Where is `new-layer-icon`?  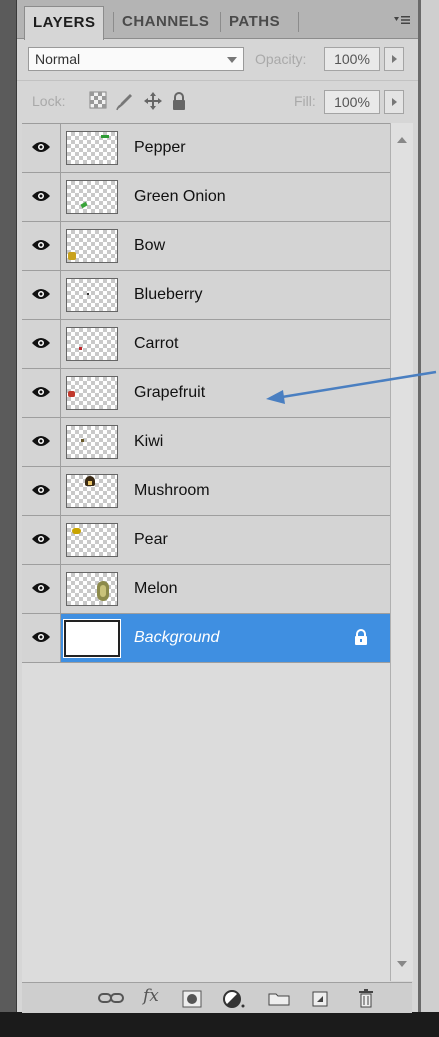
new-layer-icon is located at coordinates (320, 999).